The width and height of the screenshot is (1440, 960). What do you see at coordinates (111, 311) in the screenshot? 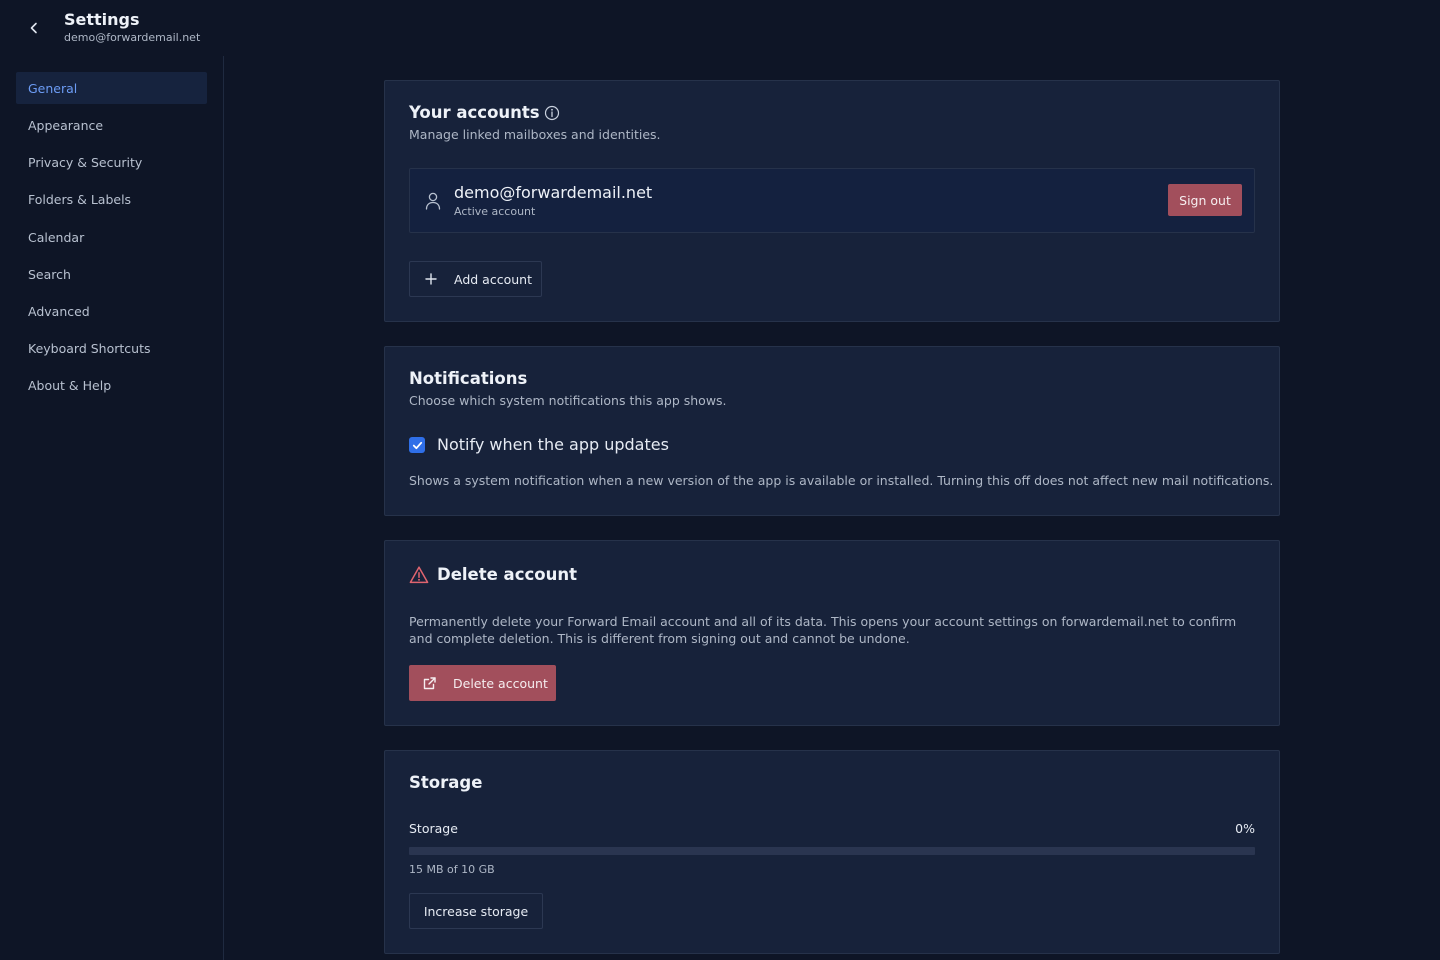
I see `sidebar-item-advanced: Advanced` at bounding box center [111, 311].